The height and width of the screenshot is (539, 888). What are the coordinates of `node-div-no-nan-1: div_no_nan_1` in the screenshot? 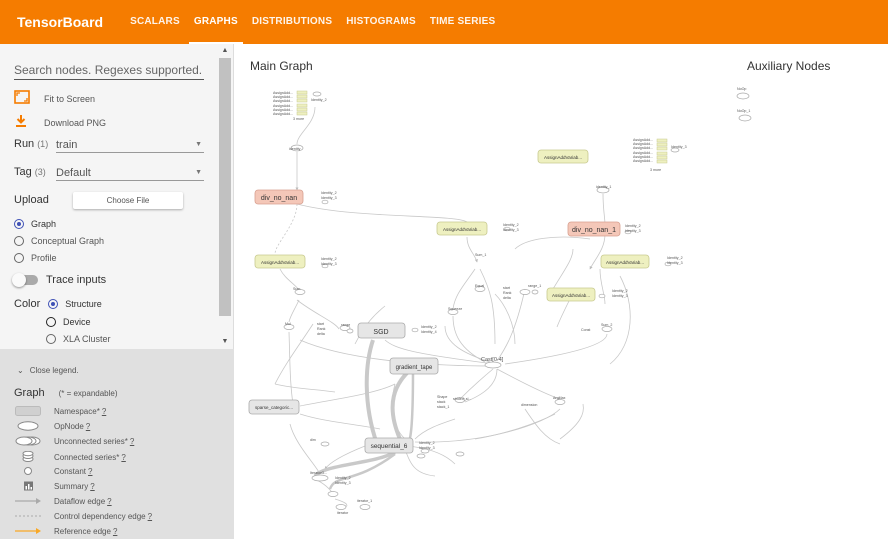 It's located at (594, 229).